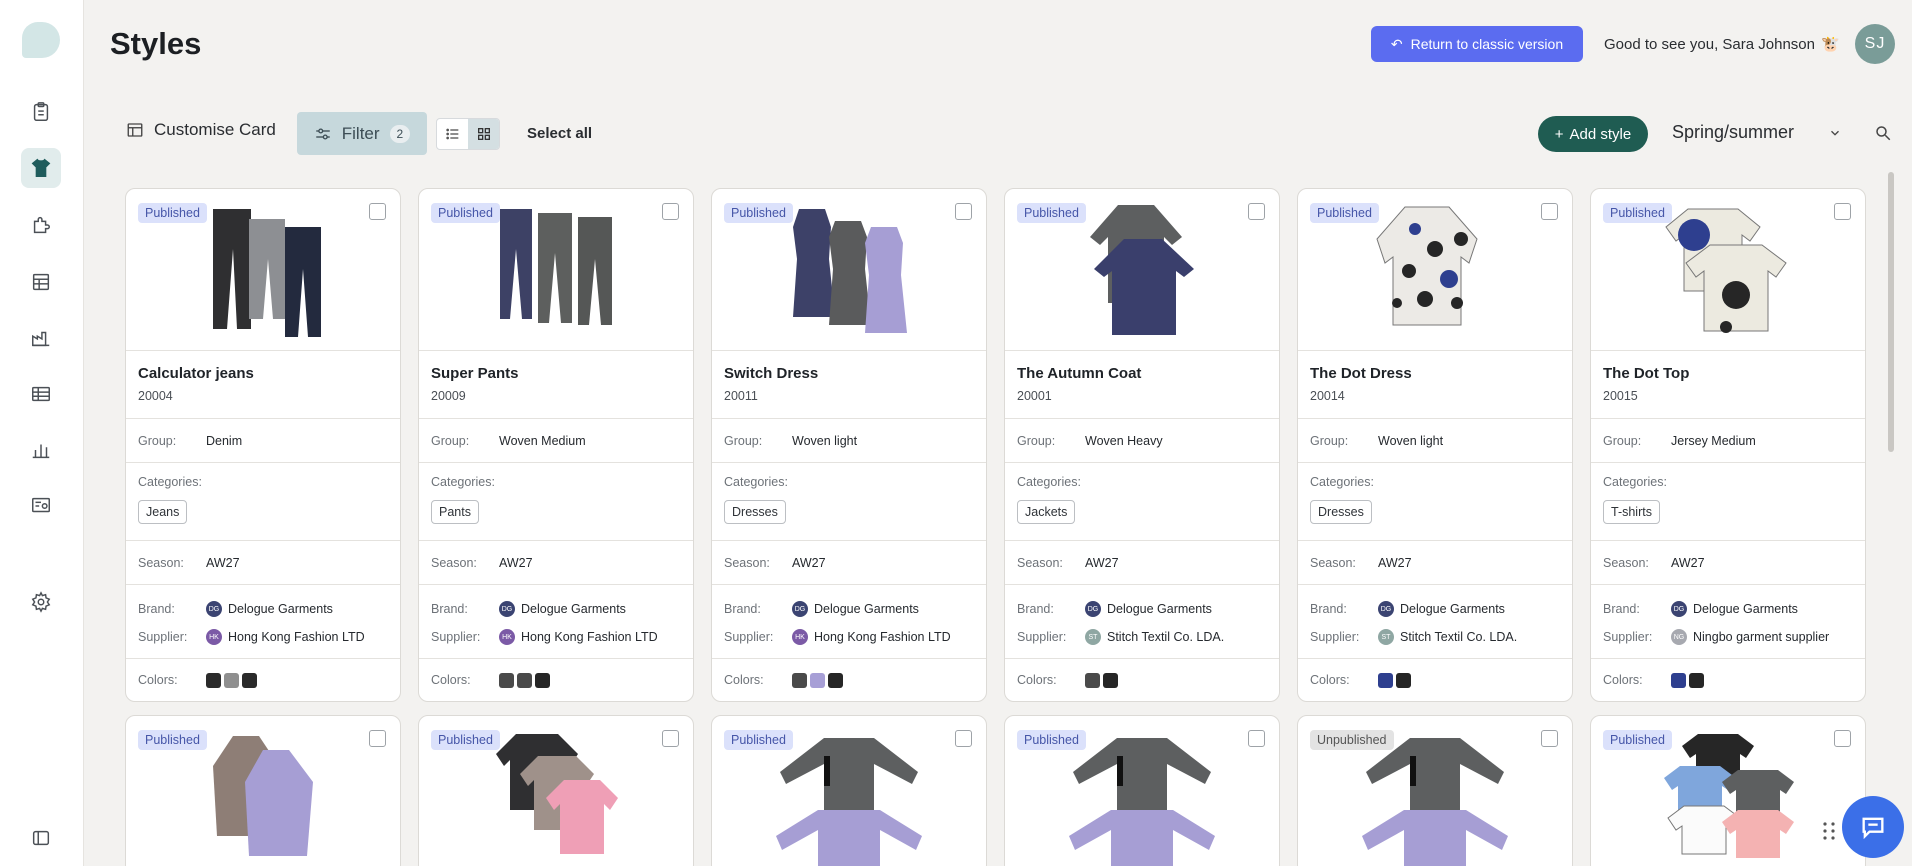  Describe the element at coordinates (41, 838) in the screenshot. I see `sidebar-toggle-icon` at that location.